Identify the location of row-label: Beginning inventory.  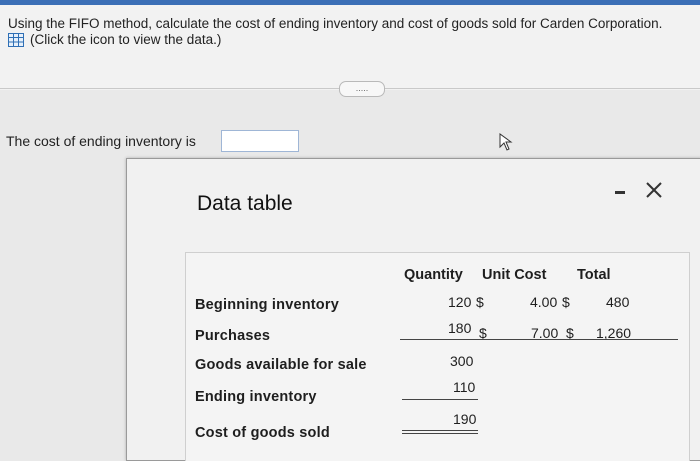
(267, 305).